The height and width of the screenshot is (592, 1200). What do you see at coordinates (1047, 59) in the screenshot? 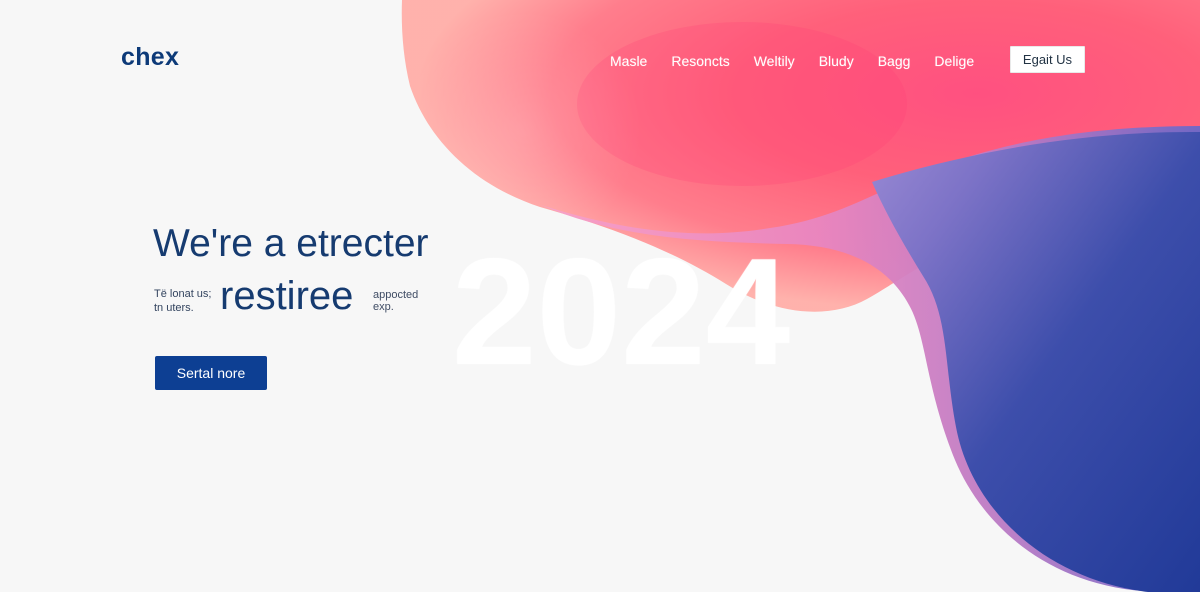
I see `nav-contact-button: Egait Us` at bounding box center [1047, 59].